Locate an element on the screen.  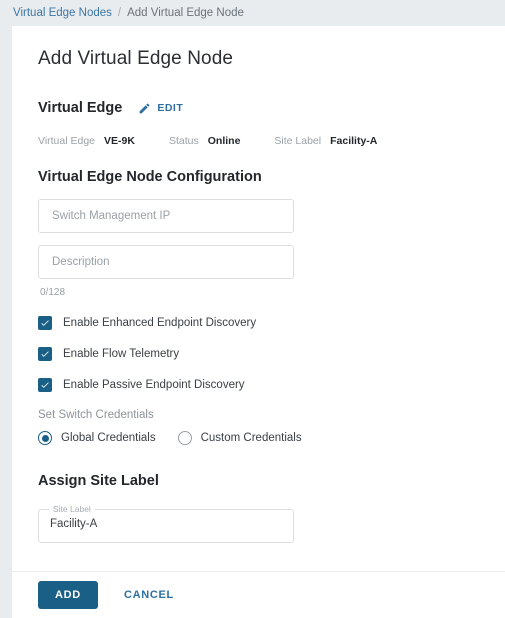
checkbox-label: Enable Flow Telemetry is located at coordinates (121, 354).